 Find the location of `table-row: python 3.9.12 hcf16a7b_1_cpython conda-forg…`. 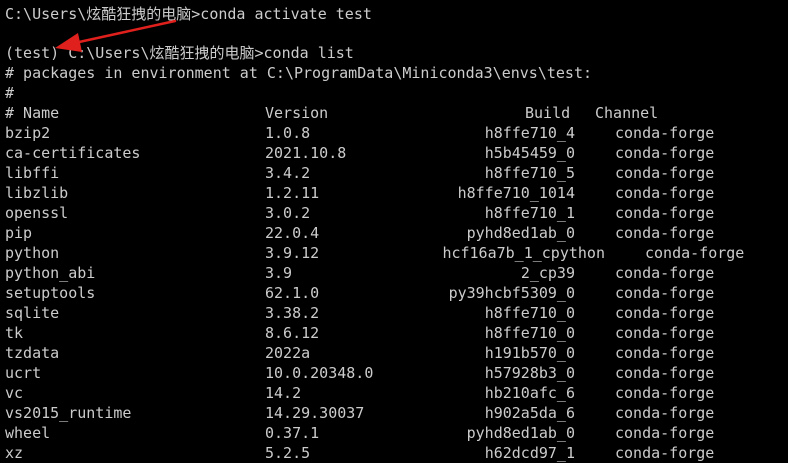

table-row: python 3.9.12 hcf16a7b_1_cpython conda-forg… is located at coordinates (385, 253).